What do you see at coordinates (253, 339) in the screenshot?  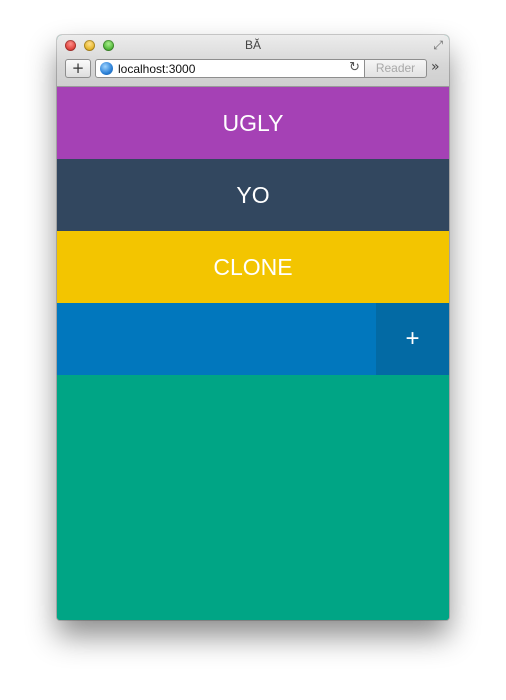 I see `new-item-input: +` at bounding box center [253, 339].